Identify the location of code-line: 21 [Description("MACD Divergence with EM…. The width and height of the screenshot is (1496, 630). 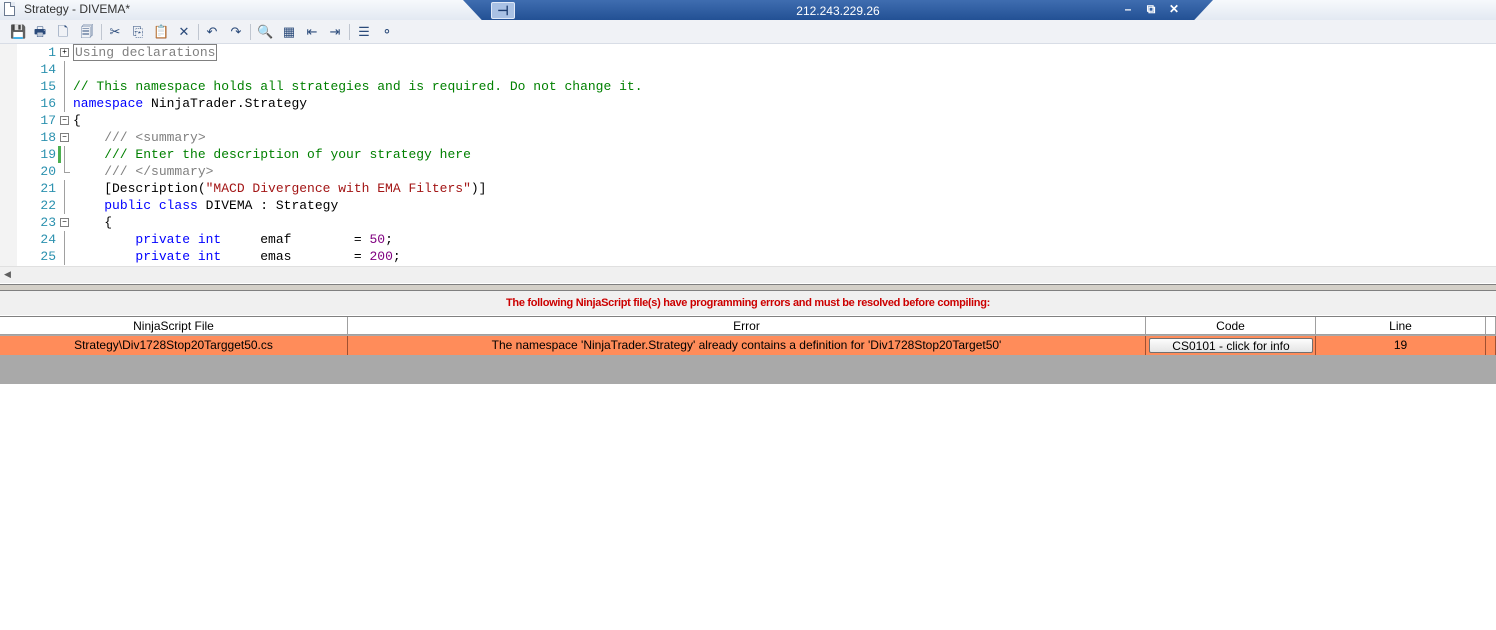
(748, 188).